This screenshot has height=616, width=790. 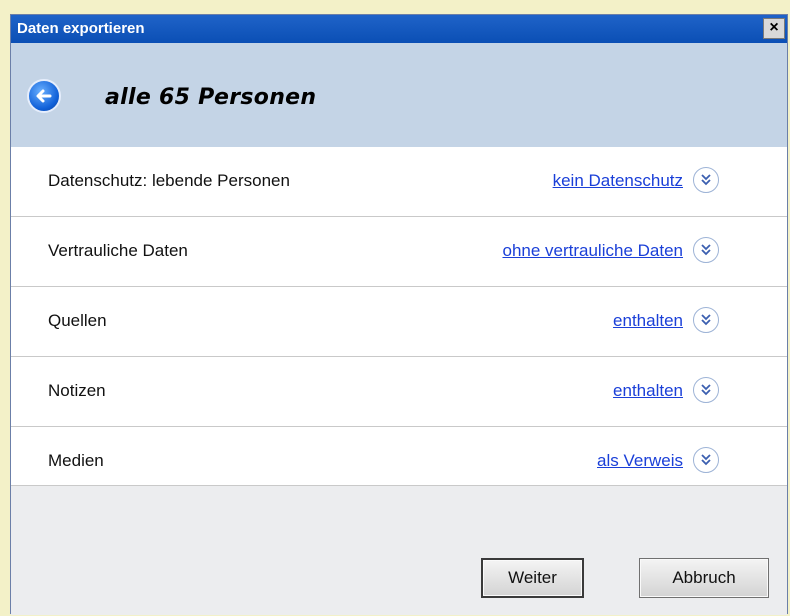 I want to click on option-value-link: ohne vertrauliche Daten, so click(x=592, y=251).